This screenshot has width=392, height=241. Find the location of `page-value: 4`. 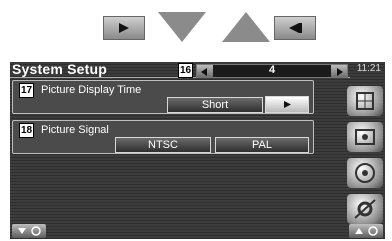

page-value: 4 is located at coordinates (272, 70).